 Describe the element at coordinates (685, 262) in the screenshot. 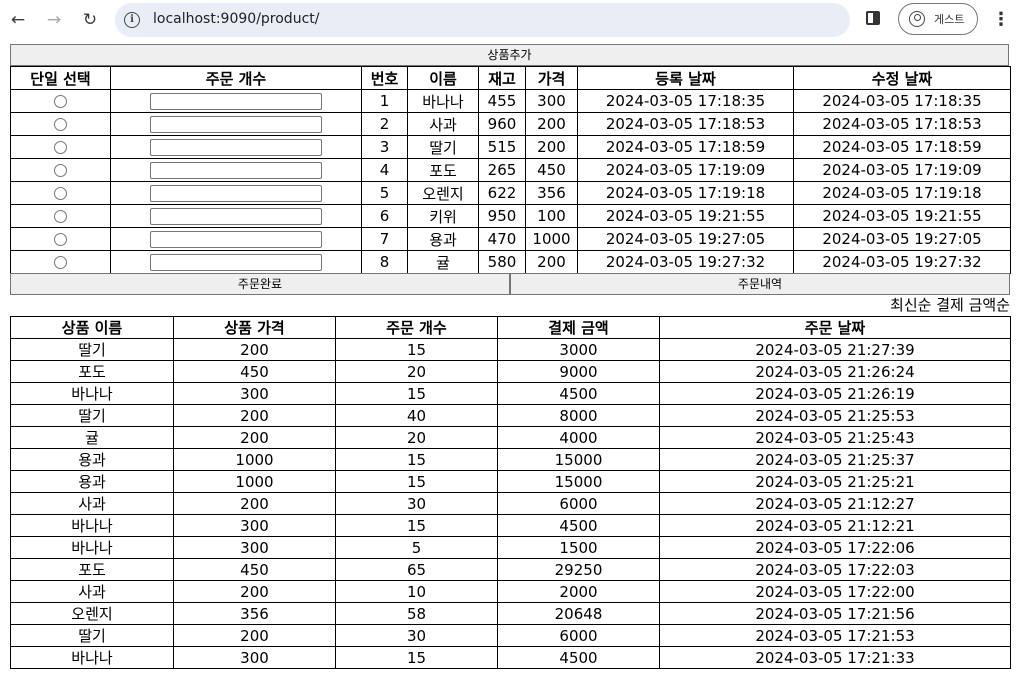

I see `product-created: 2024-03-05 19:27:32` at that location.